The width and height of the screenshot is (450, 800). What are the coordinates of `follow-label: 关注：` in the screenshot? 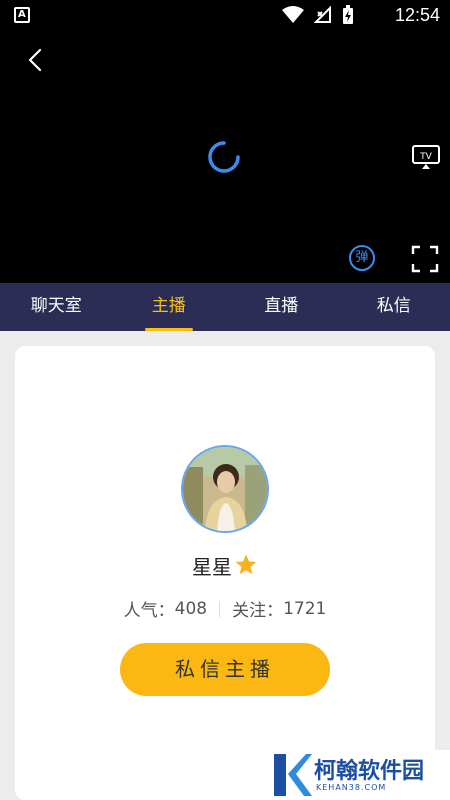 It's located at (258, 611).